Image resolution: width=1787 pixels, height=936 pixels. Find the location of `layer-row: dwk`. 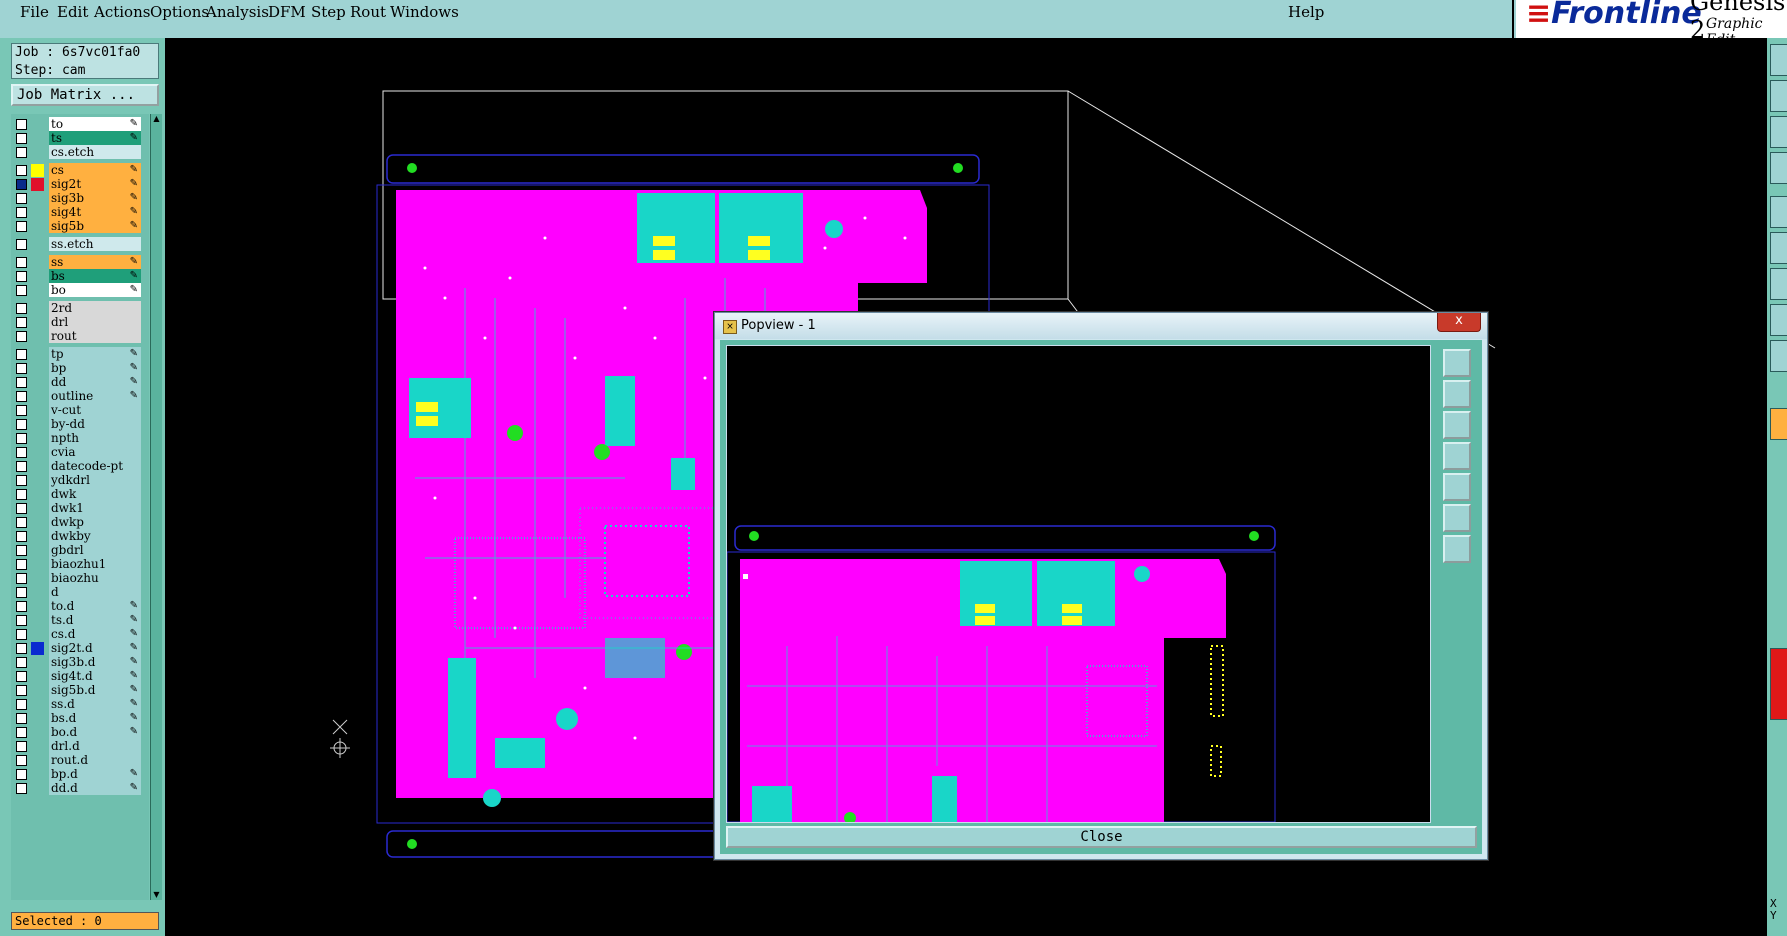

layer-row: dwk is located at coordinates (79, 494).